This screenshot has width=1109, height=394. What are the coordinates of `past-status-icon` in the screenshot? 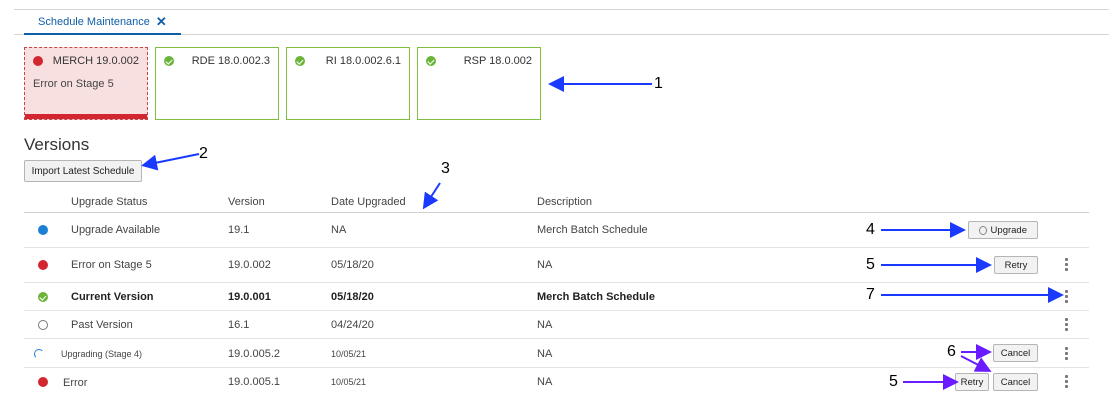 It's located at (43, 325).